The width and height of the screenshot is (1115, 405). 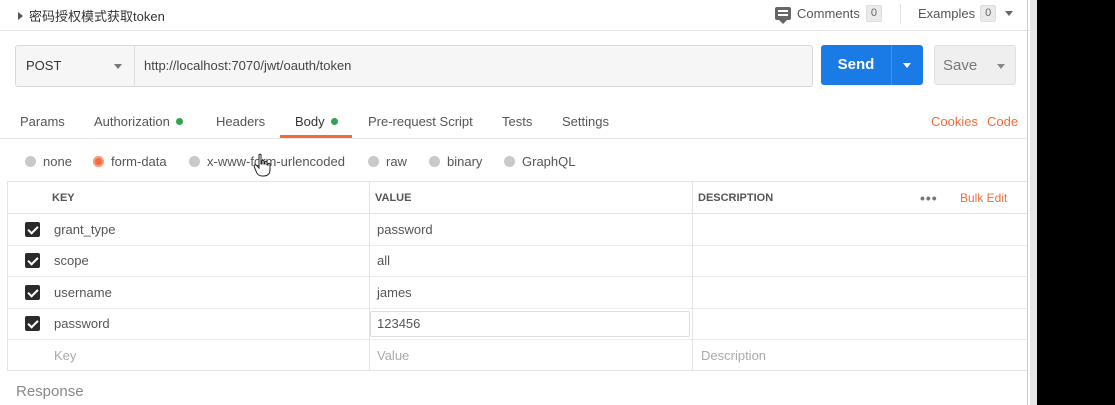 What do you see at coordinates (394, 292) in the screenshot?
I see `row-value: james` at bounding box center [394, 292].